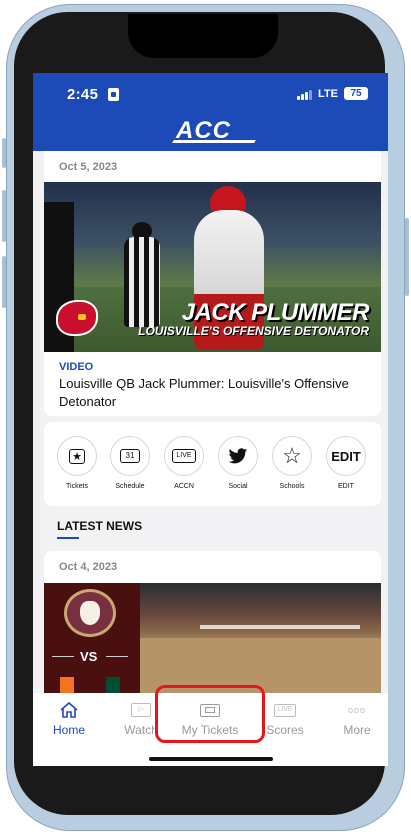  I want to click on referee-figure, so click(142, 282).